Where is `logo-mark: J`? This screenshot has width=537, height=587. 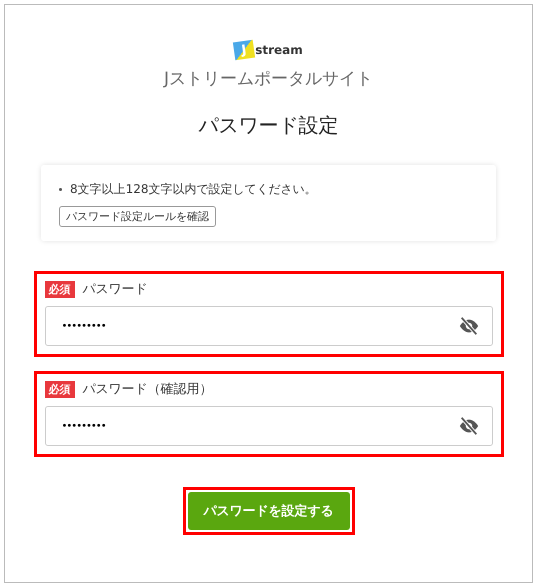
logo-mark: J is located at coordinates (244, 50).